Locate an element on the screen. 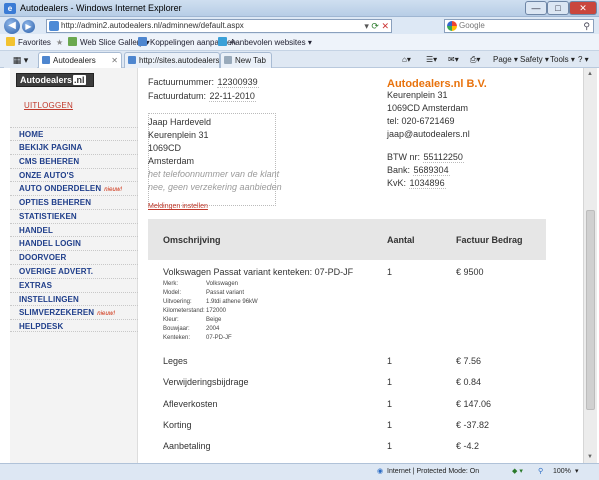  line-amount: € -4.2 is located at coordinates (468, 446).